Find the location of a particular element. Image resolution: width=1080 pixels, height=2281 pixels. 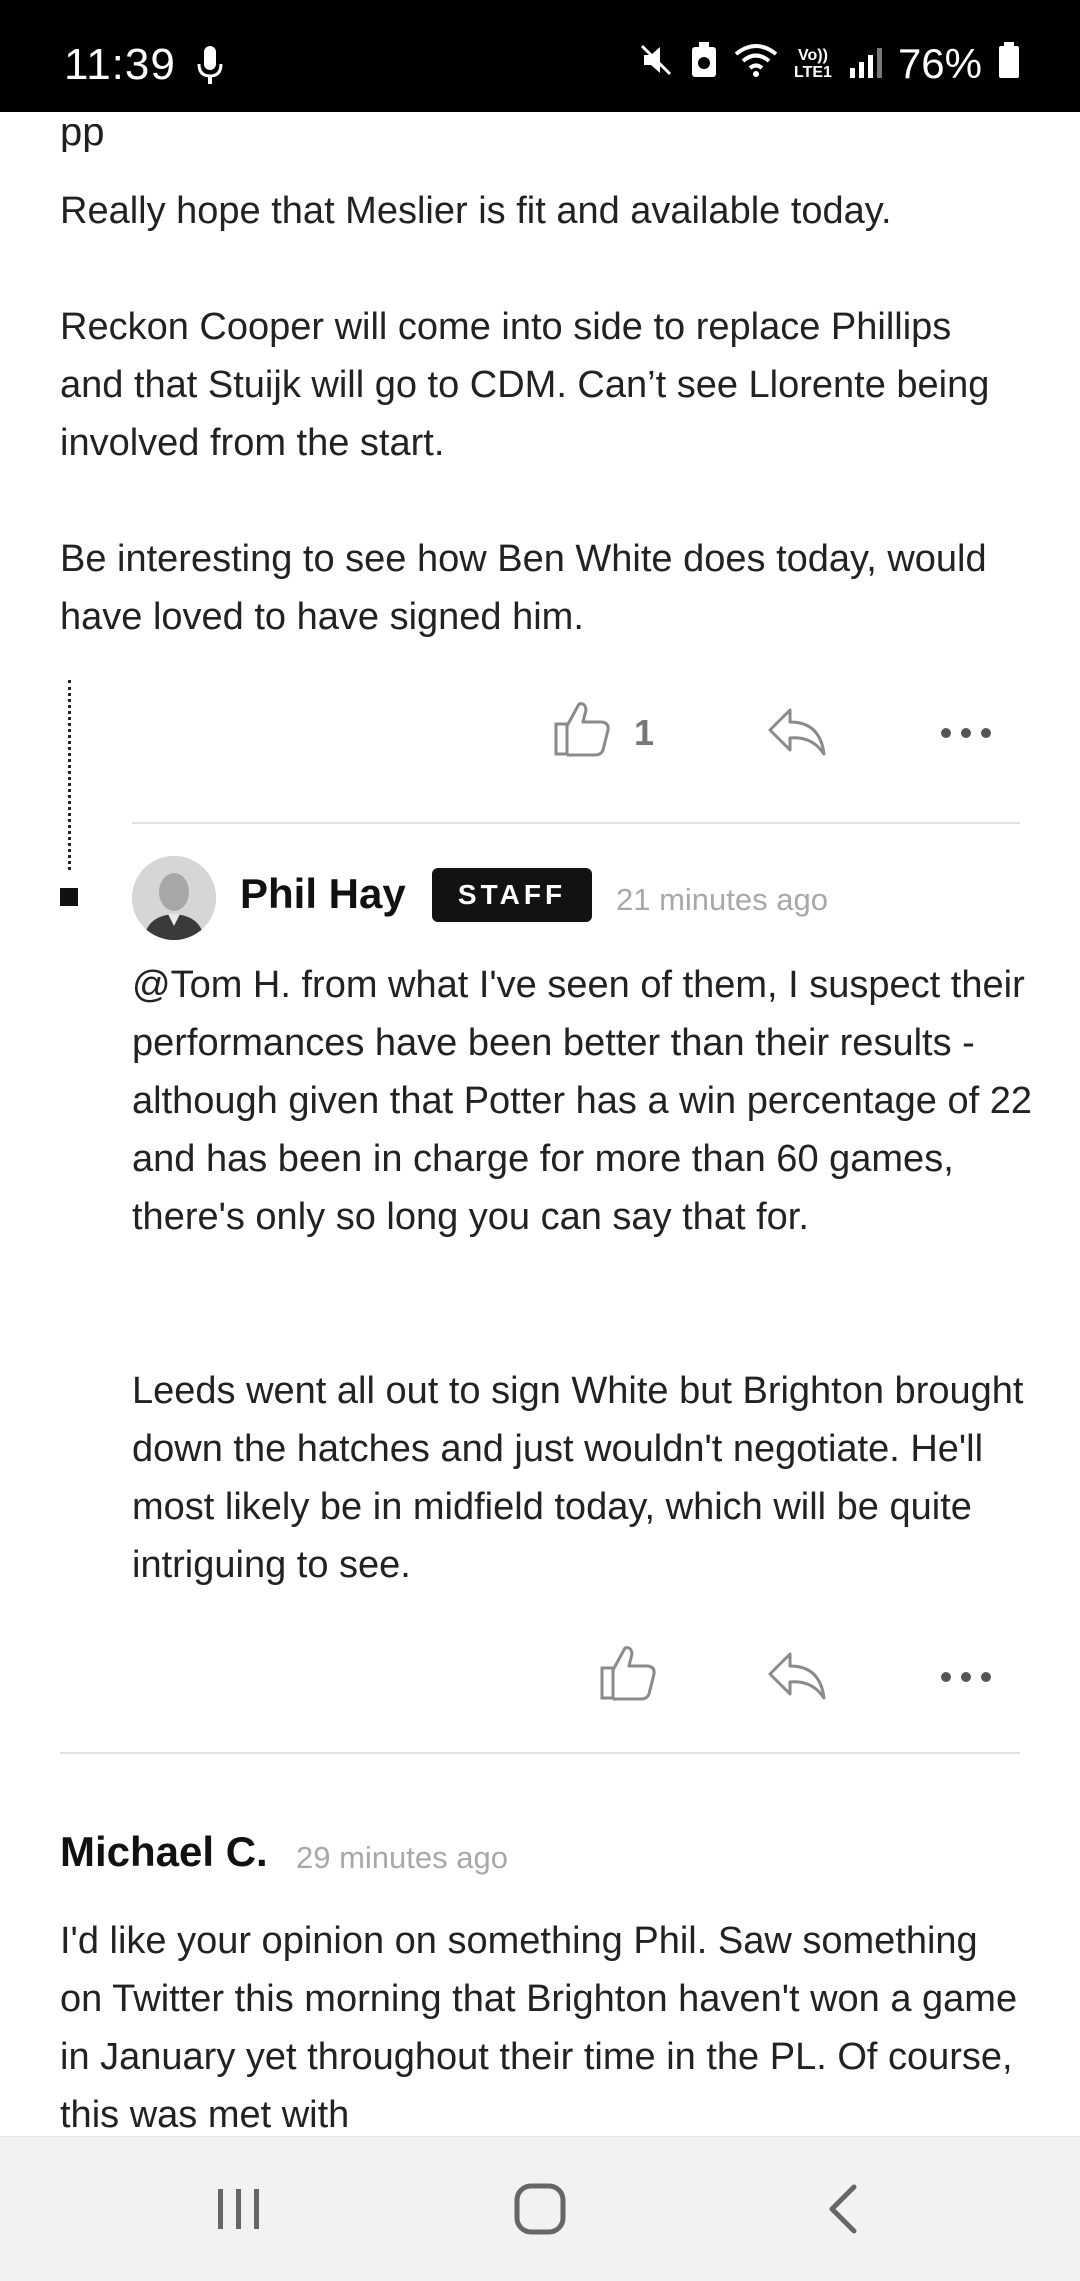

thread-connector-node is located at coordinates (69, 897).